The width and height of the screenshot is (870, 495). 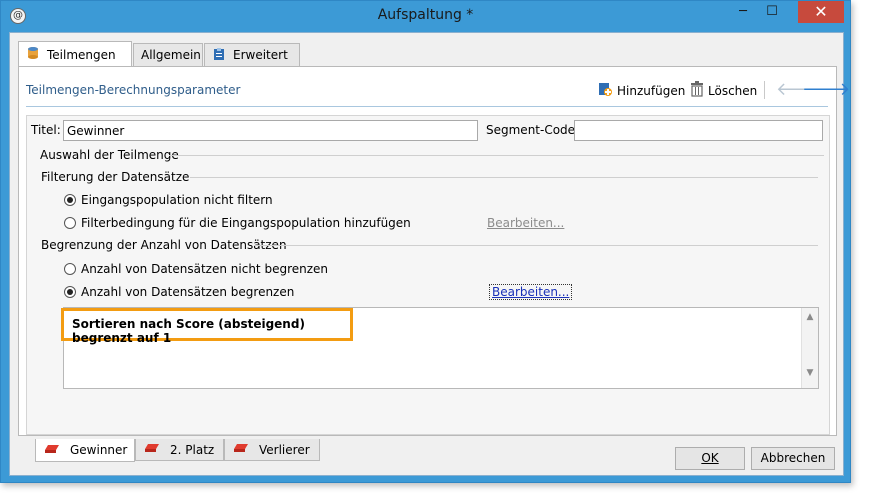 I want to click on ok-button: OK, so click(x=710, y=458).